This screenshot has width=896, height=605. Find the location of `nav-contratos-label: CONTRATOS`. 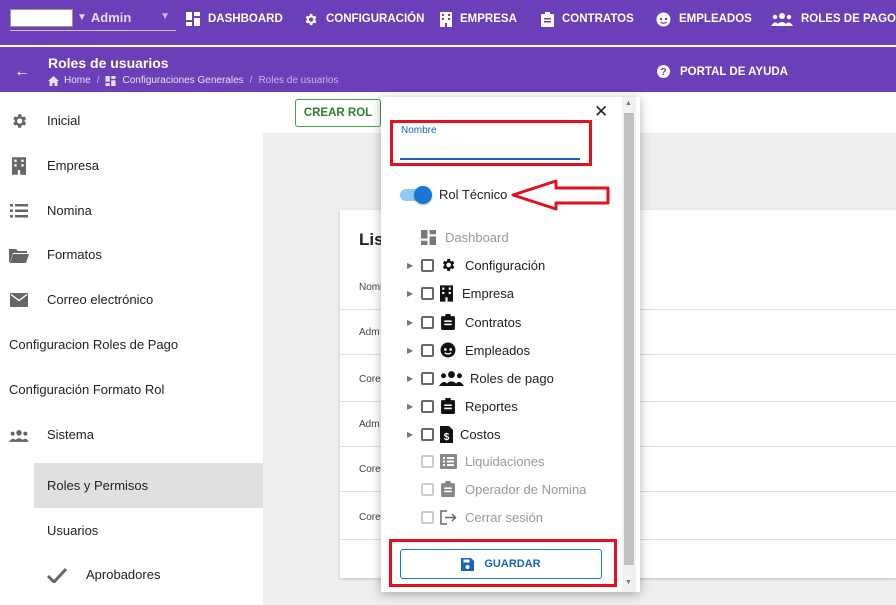

nav-contratos-label: CONTRATOS is located at coordinates (598, 19).